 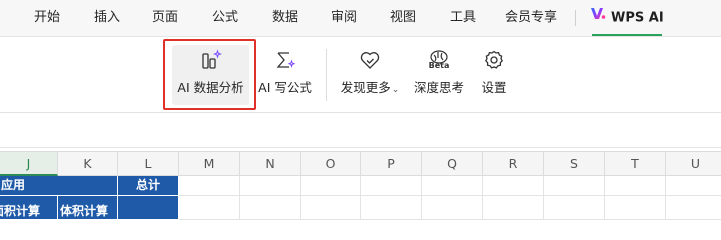 I want to click on tab-data: 数据, so click(x=285, y=18).